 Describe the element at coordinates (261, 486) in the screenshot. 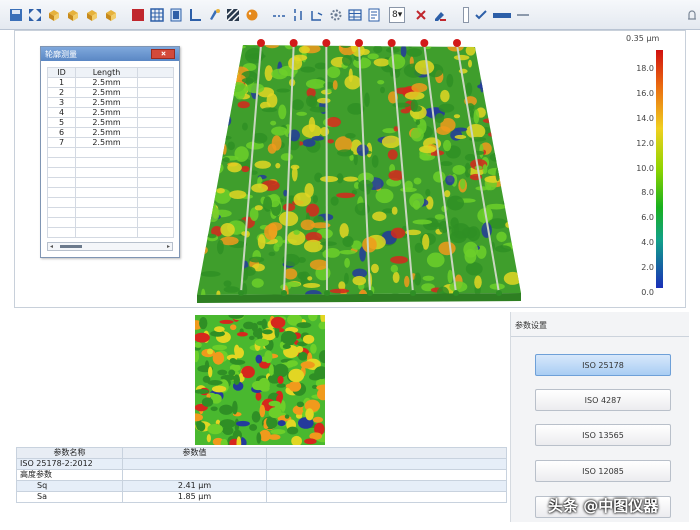

I see `table-row: Sq 2.41 μm` at that location.